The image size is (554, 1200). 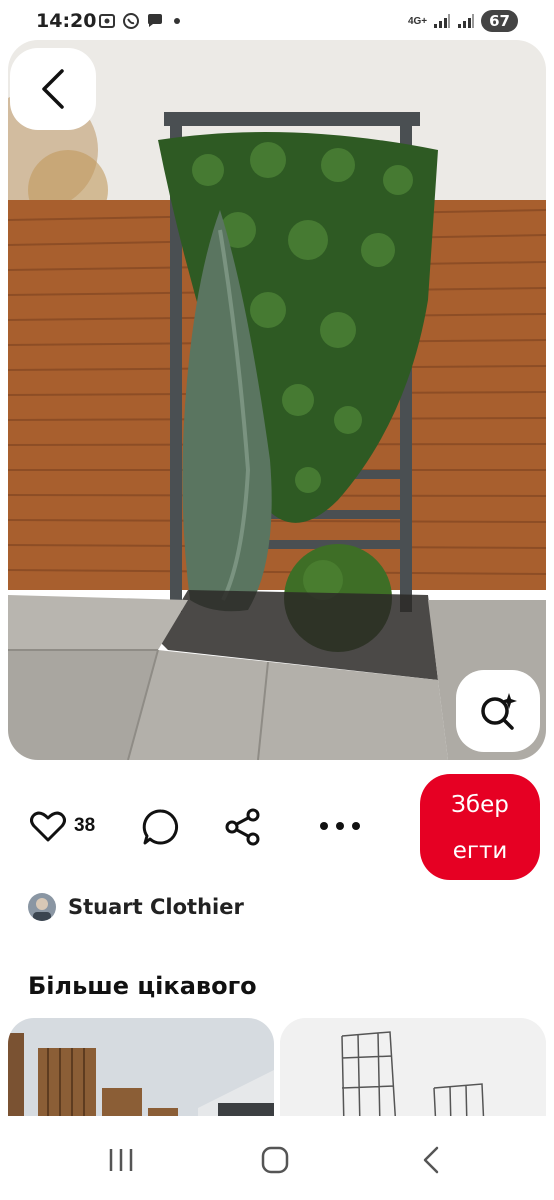 I want to click on avatar-image, so click(x=42, y=907).